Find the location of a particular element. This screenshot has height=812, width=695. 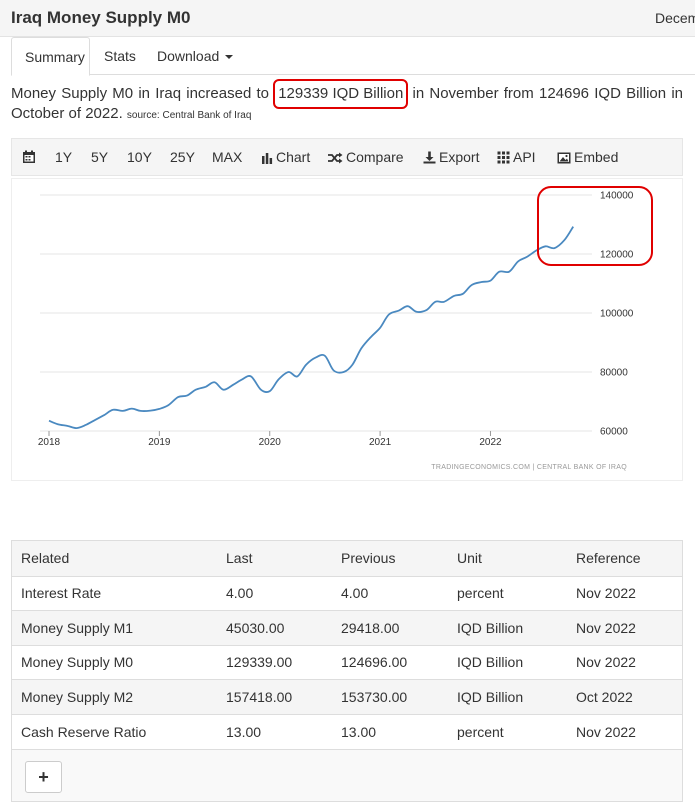

column-header-unit: Unit is located at coordinates (507, 558).